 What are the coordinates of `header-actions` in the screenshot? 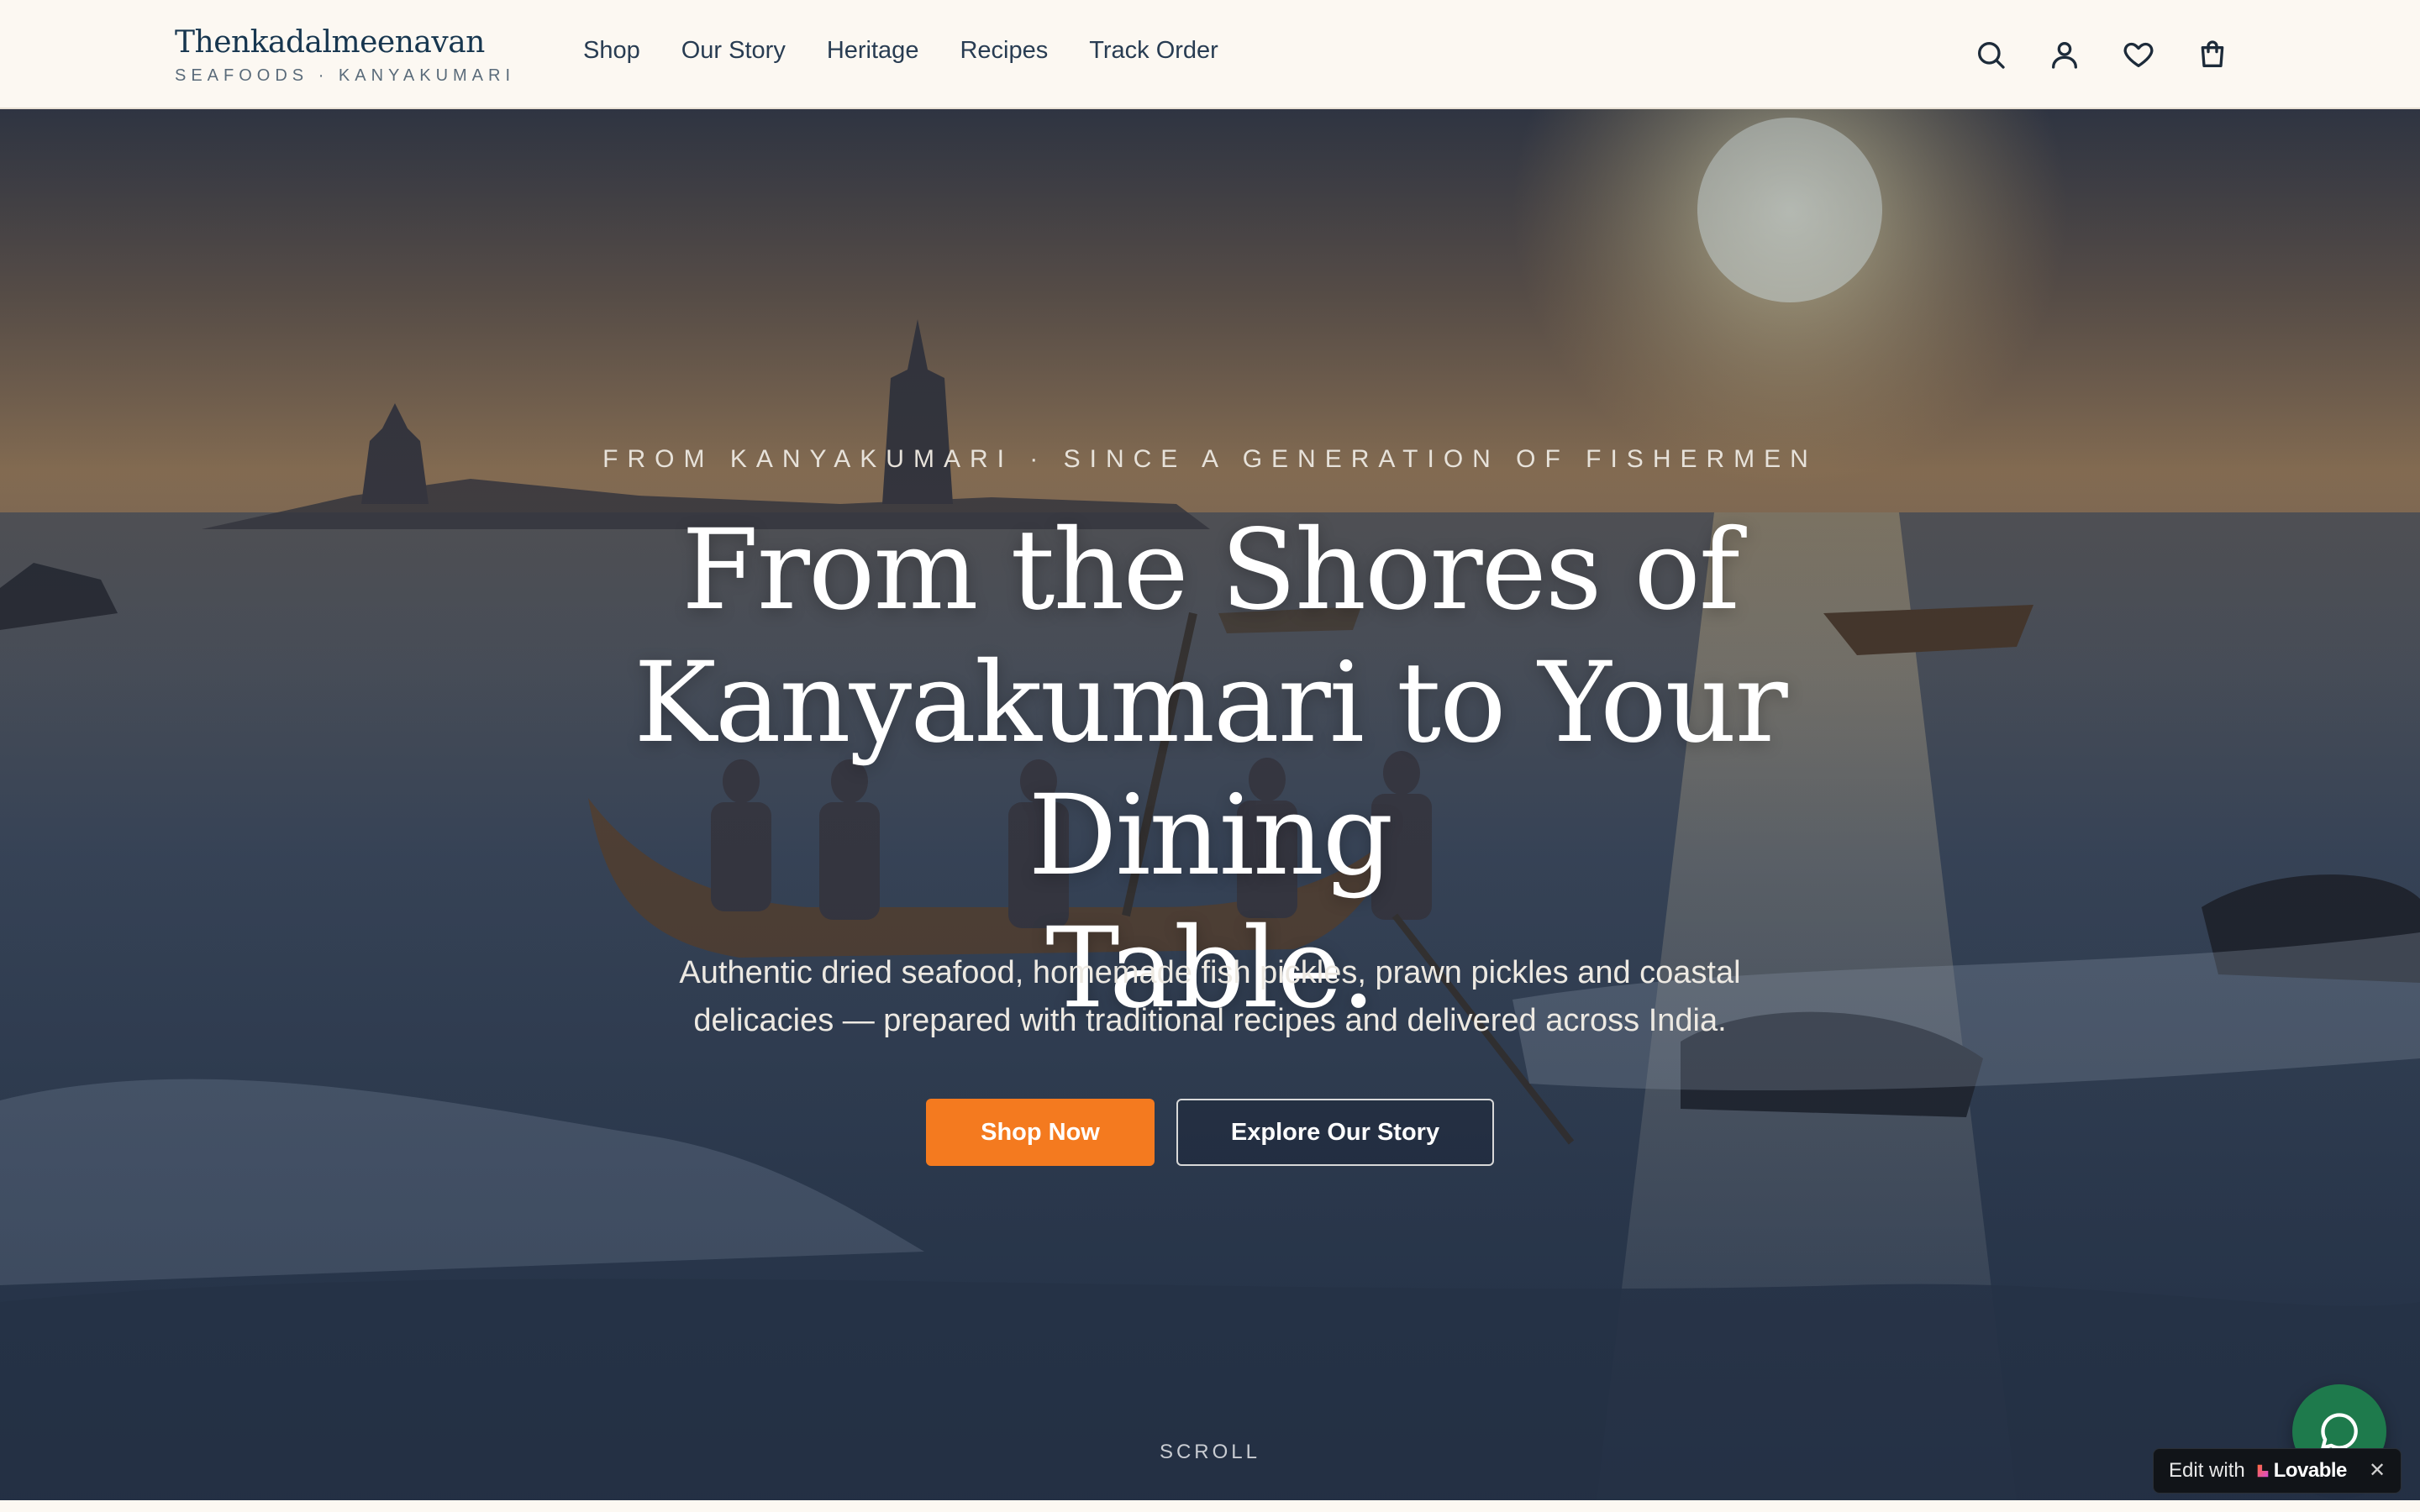 It's located at (2121, 54).